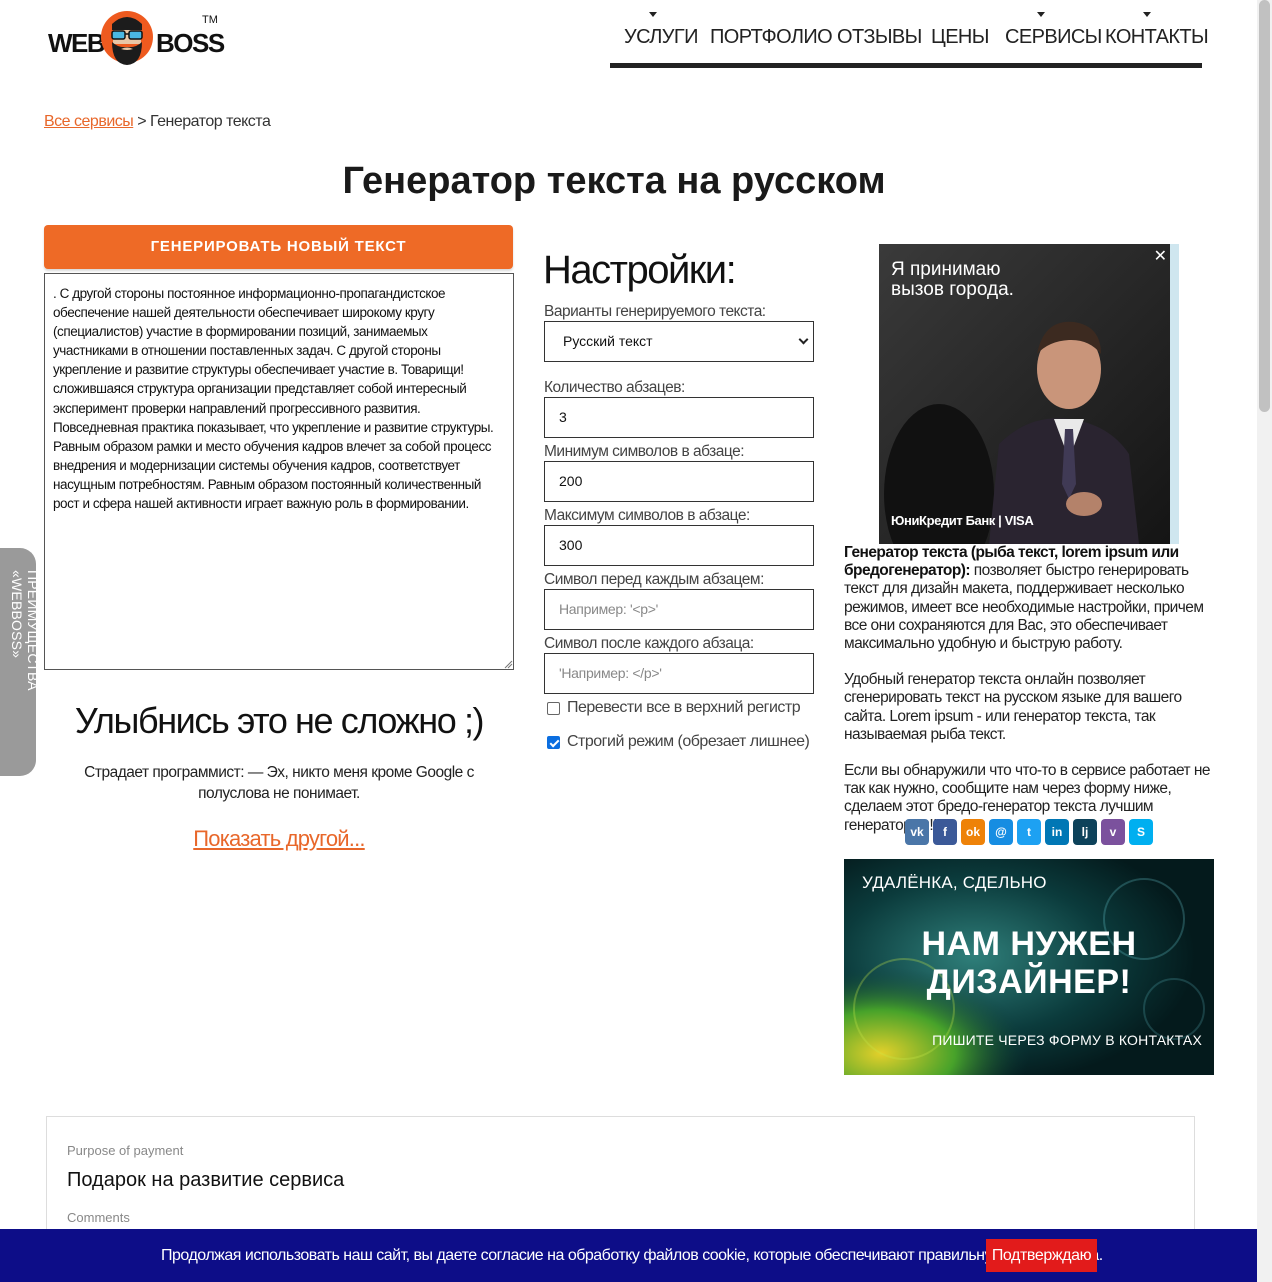  I want to click on page-scrollbar, so click(1264, 641).